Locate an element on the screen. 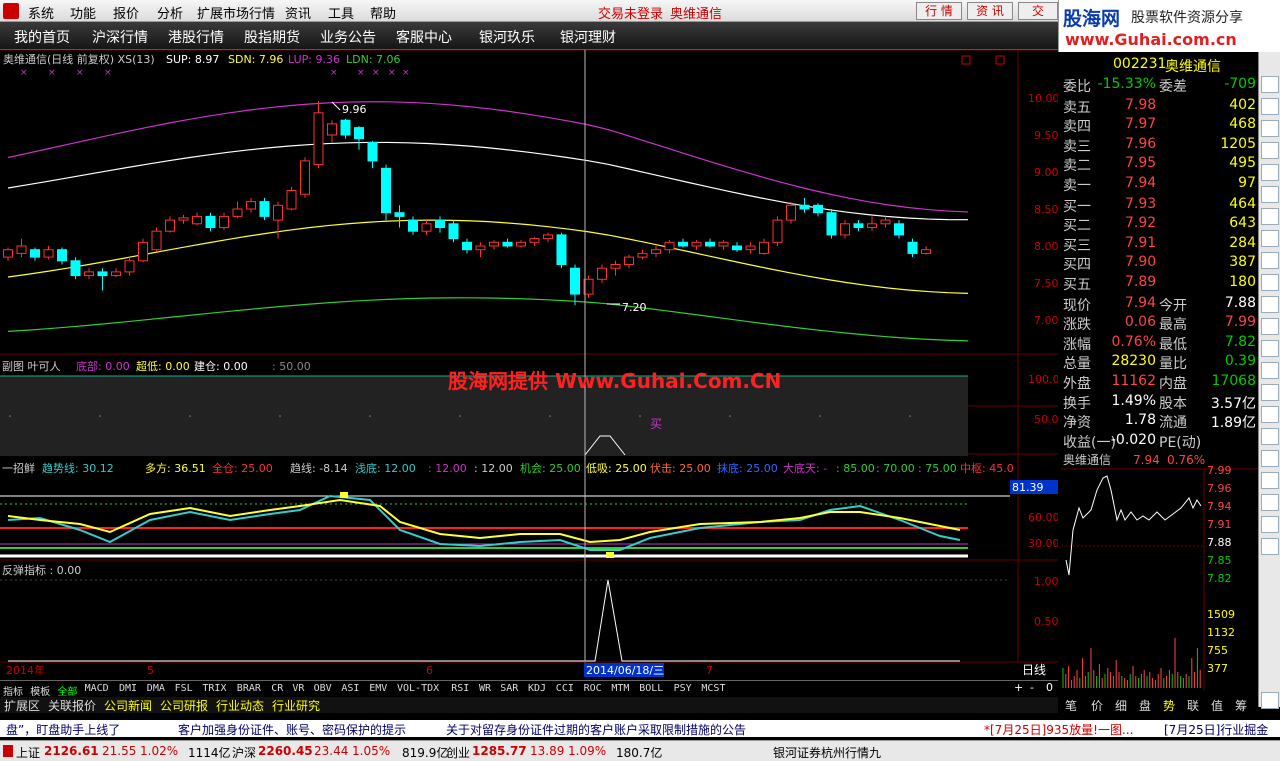  menu-system: 系统 is located at coordinates (41, 12).